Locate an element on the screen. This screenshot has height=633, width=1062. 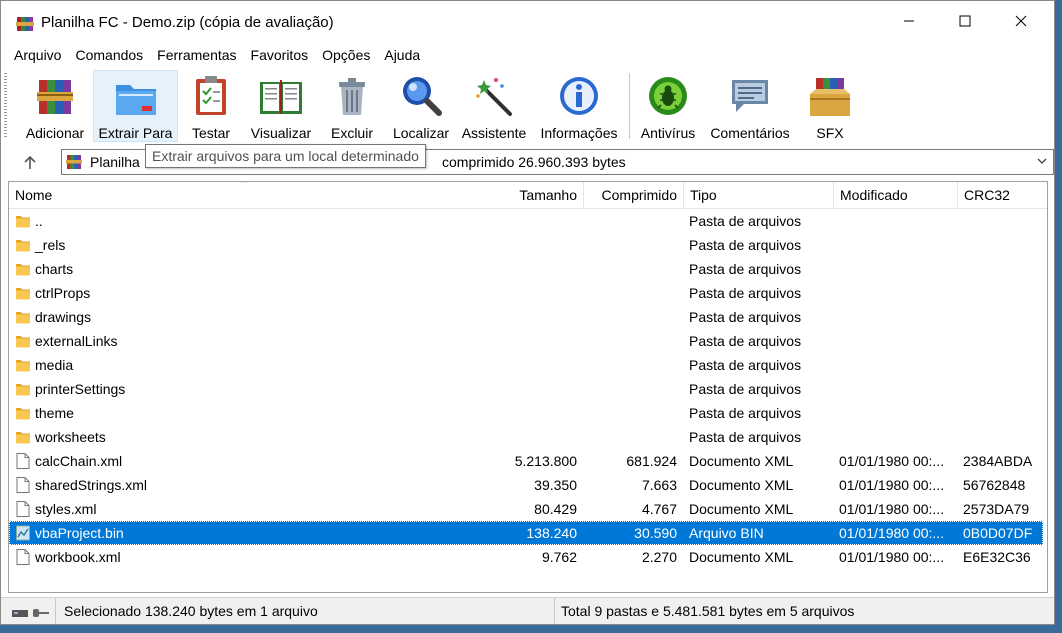
sfx-label: SFX is located at coordinates (830, 133).